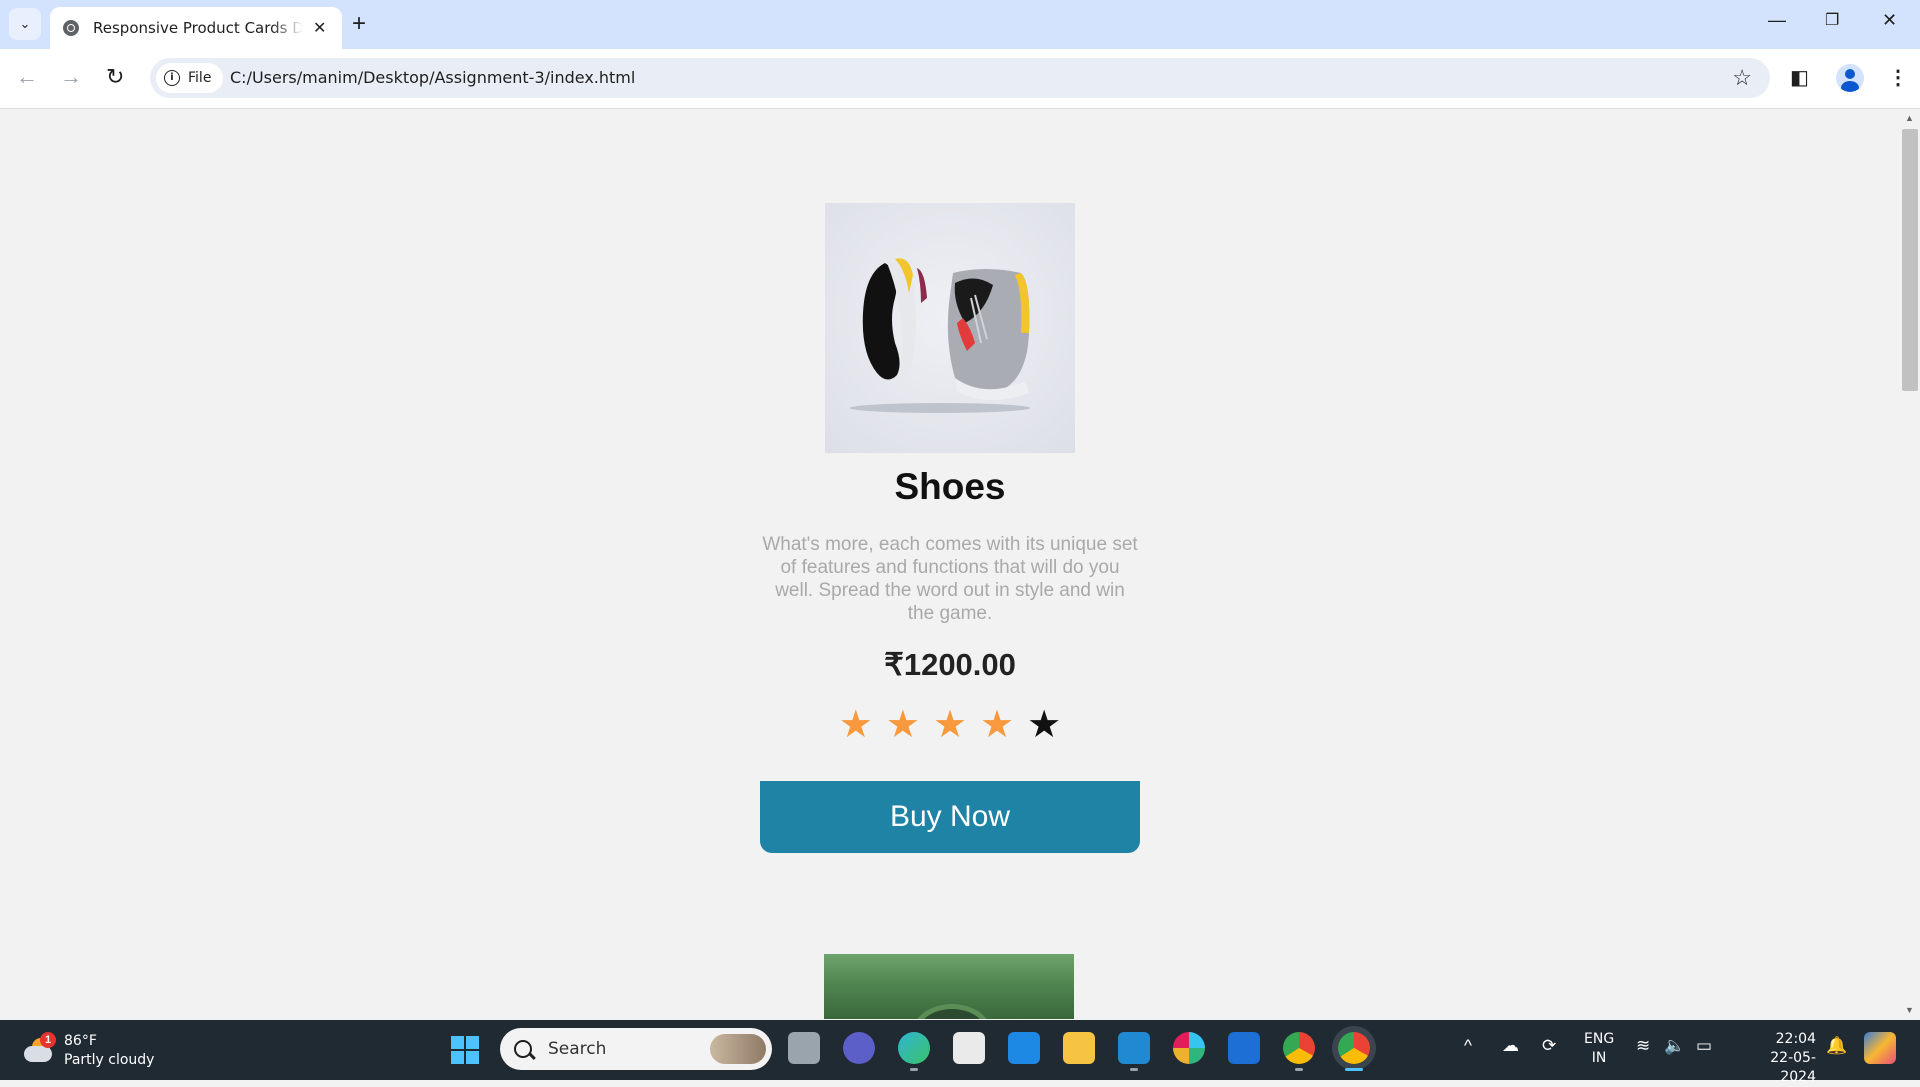 This screenshot has width=1920, height=1087. I want to click on minimize-icon: —, so click(1777, 20).